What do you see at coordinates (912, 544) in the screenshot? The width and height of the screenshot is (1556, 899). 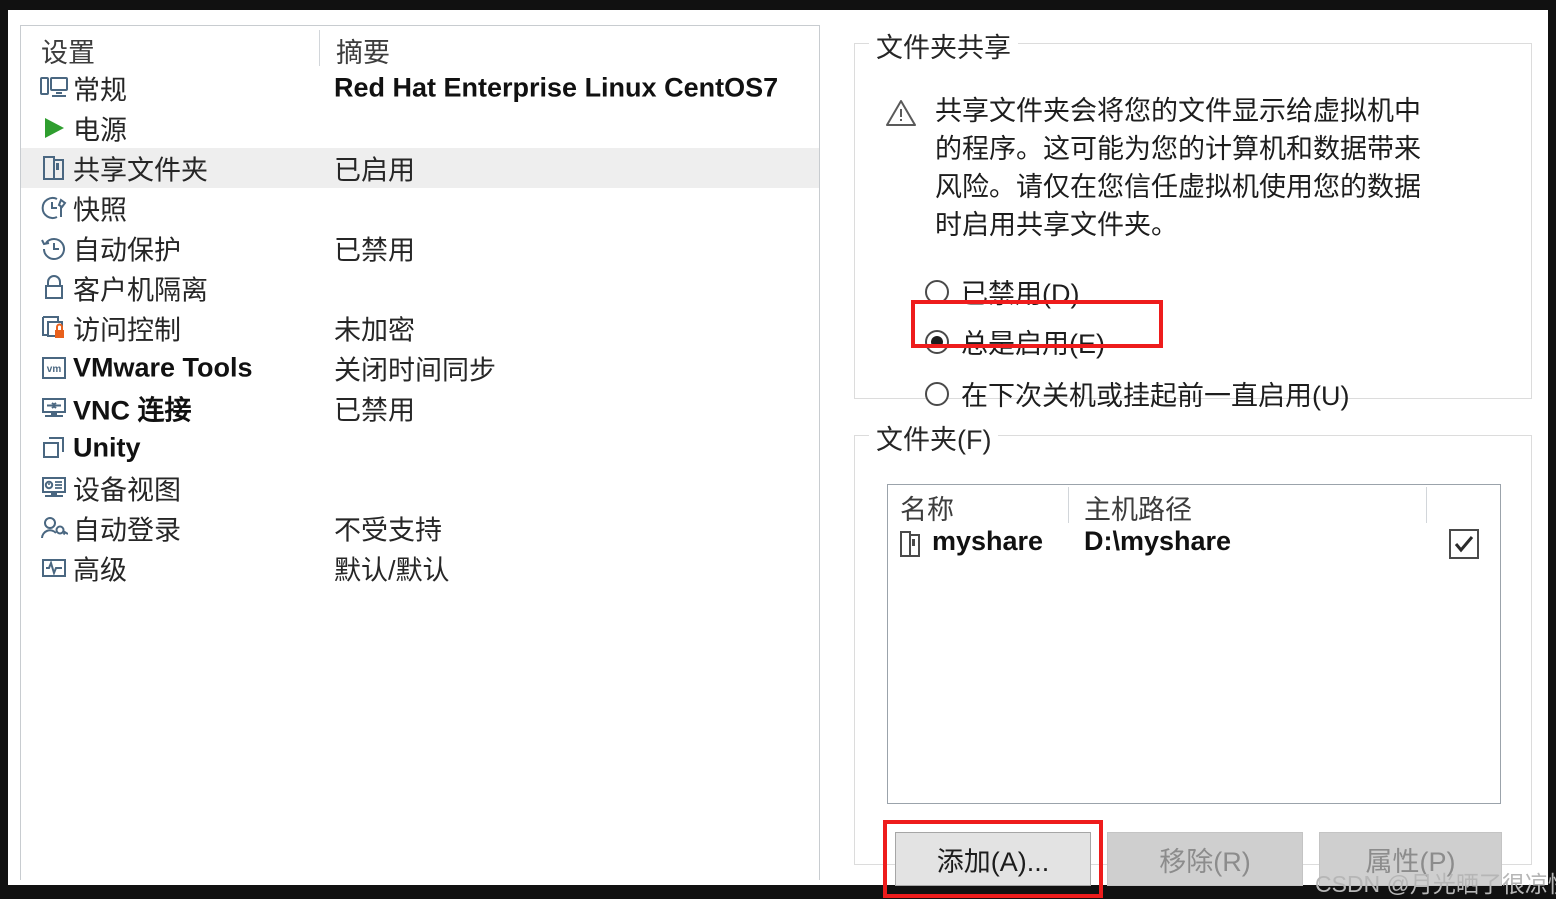 I see `folder-icon` at bounding box center [912, 544].